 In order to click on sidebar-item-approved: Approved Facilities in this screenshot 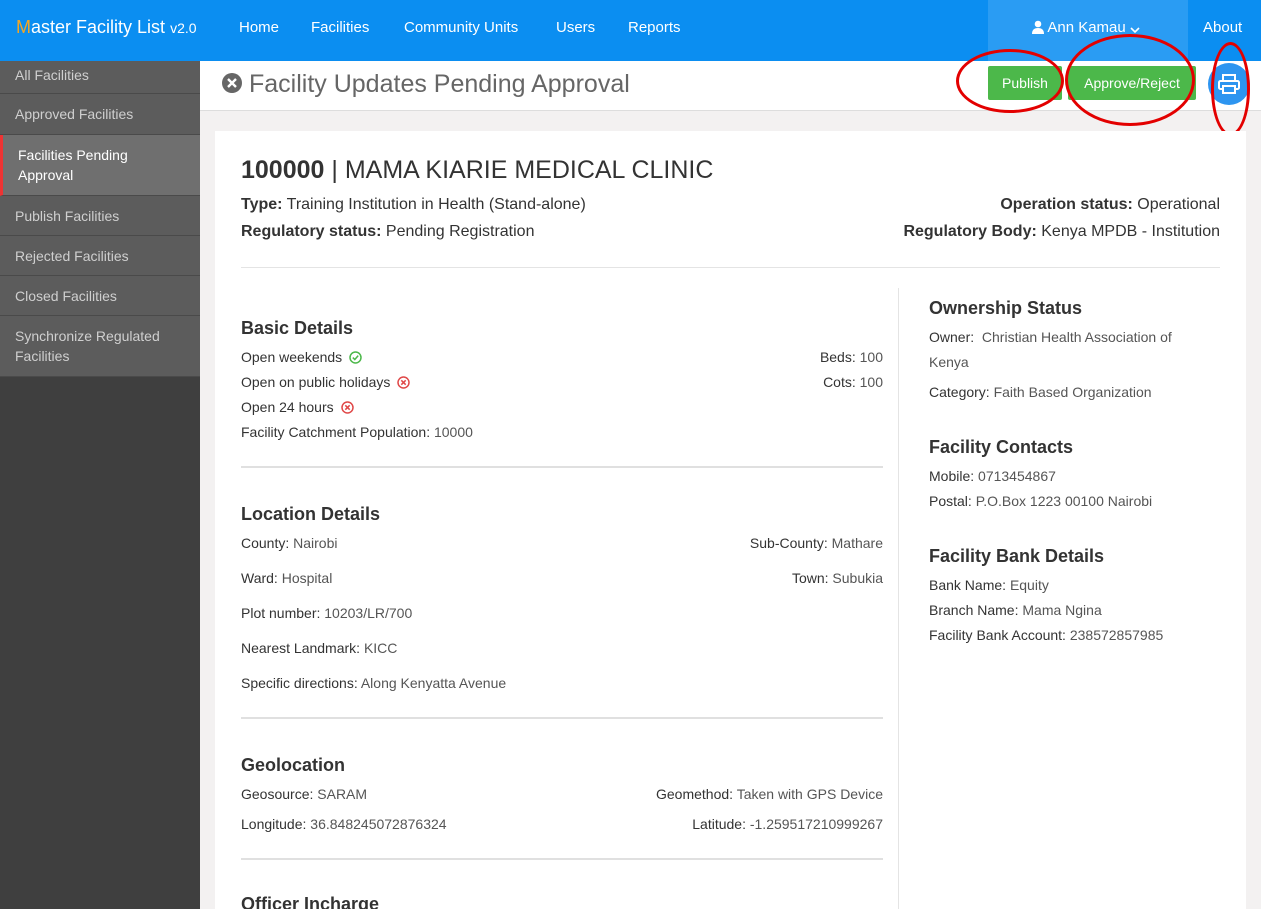, I will do `click(100, 114)`.